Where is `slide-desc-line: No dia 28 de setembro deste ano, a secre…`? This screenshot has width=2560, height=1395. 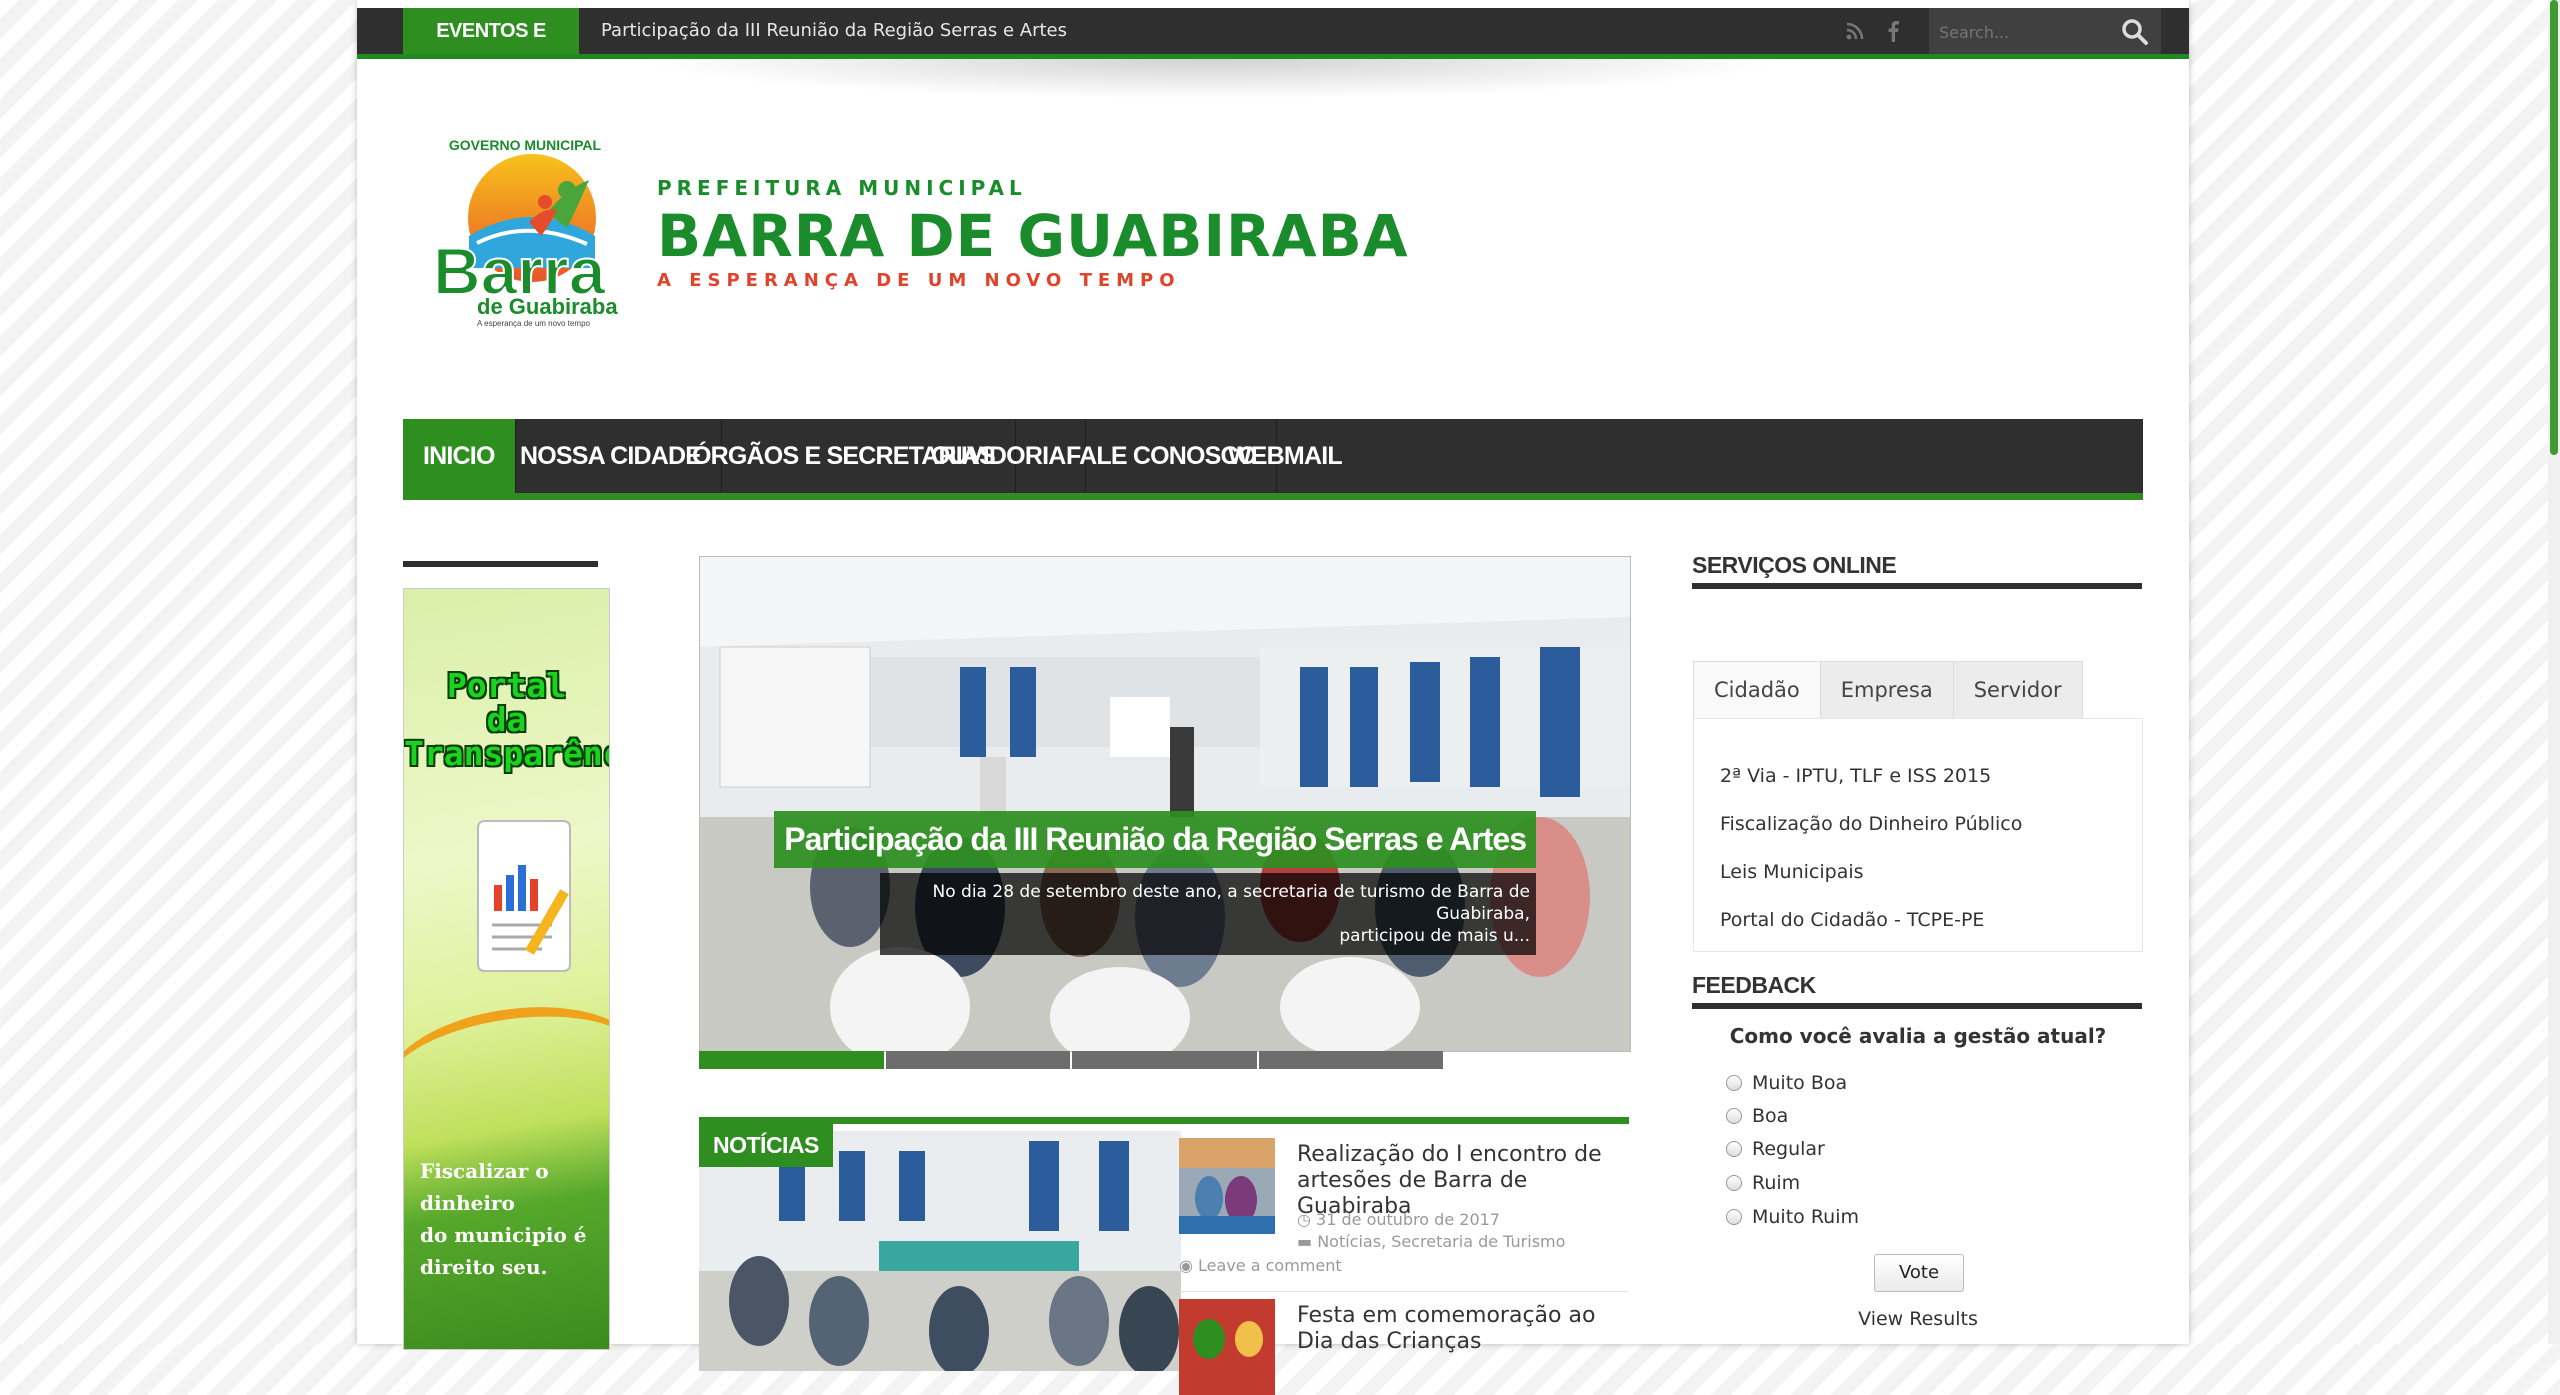 slide-desc-line: No dia 28 de setembro deste ano, a secre… is located at coordinates (1231, 903).